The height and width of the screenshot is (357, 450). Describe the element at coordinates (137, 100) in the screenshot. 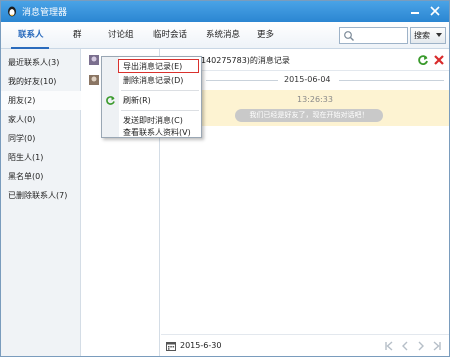

I see `menu-item-refresh: 刷新(R)` at that location.